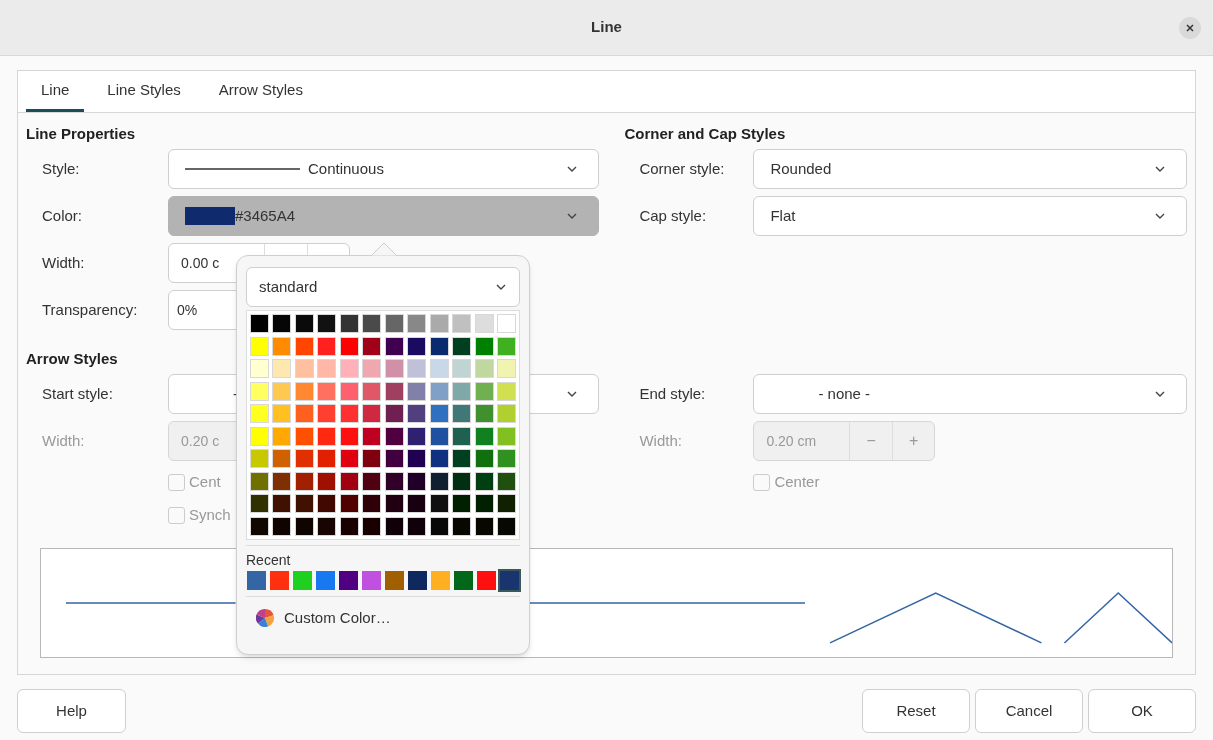  Describe the element at coordinates (144, 91) in the screenshot. I see `tab: Line Styles` at that location.